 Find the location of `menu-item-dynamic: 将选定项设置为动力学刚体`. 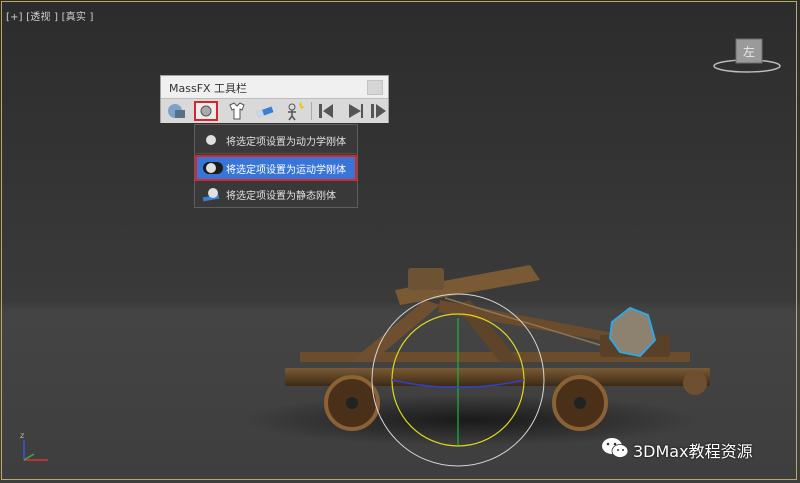

menu-item-dynamic: 将选定项设置为动力学刚体 is located at coordinates (276, 140).